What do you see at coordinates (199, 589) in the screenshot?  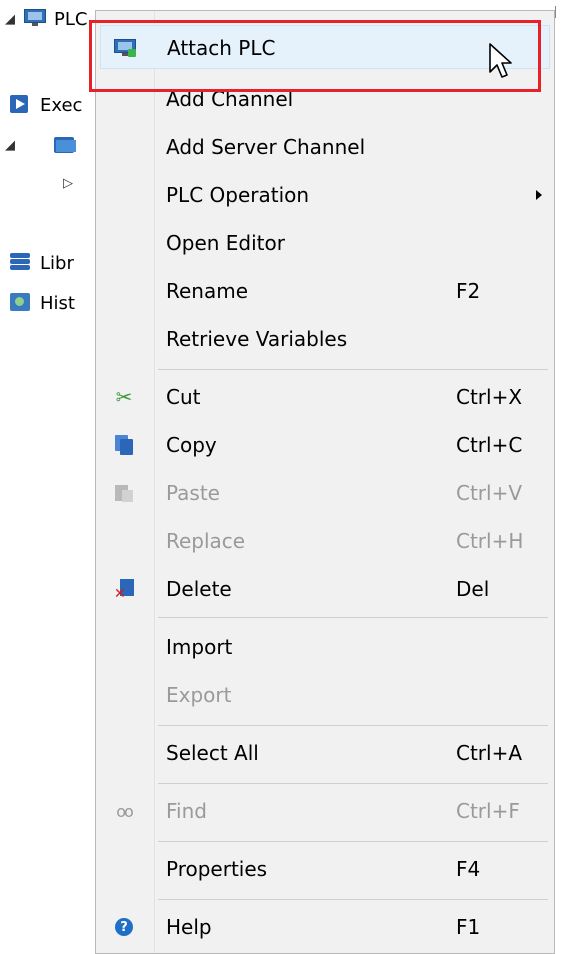 I see `menu-item-label: Delete` at bounding box center [199, 589].